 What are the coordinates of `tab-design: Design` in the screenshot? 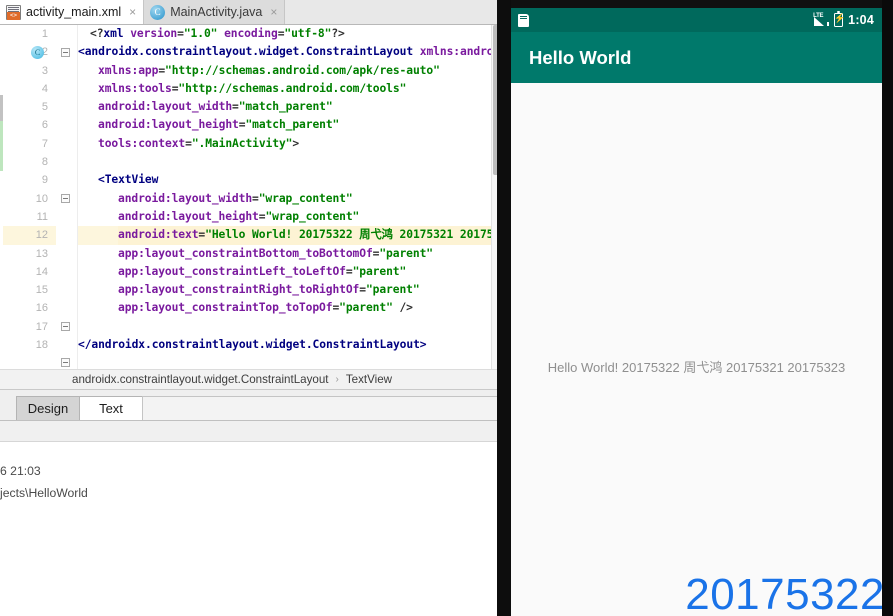 It's located at (48, 408).